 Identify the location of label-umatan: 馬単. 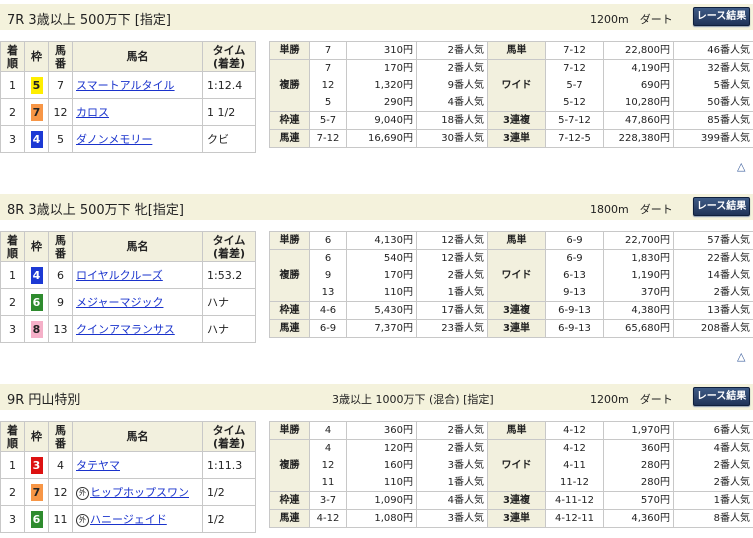
(516, 430).